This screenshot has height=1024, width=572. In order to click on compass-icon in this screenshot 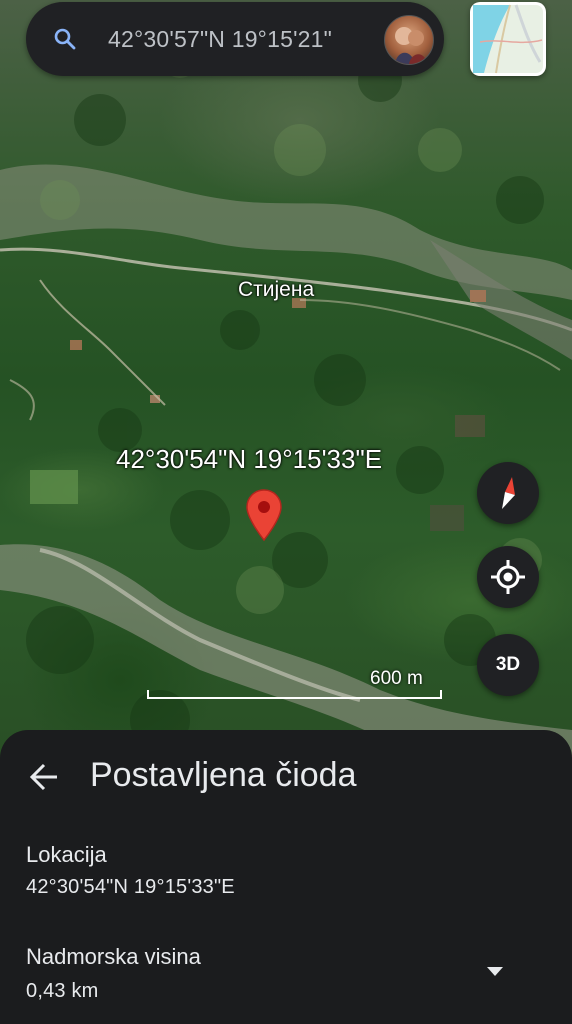, I will do `click(508, 493)`.